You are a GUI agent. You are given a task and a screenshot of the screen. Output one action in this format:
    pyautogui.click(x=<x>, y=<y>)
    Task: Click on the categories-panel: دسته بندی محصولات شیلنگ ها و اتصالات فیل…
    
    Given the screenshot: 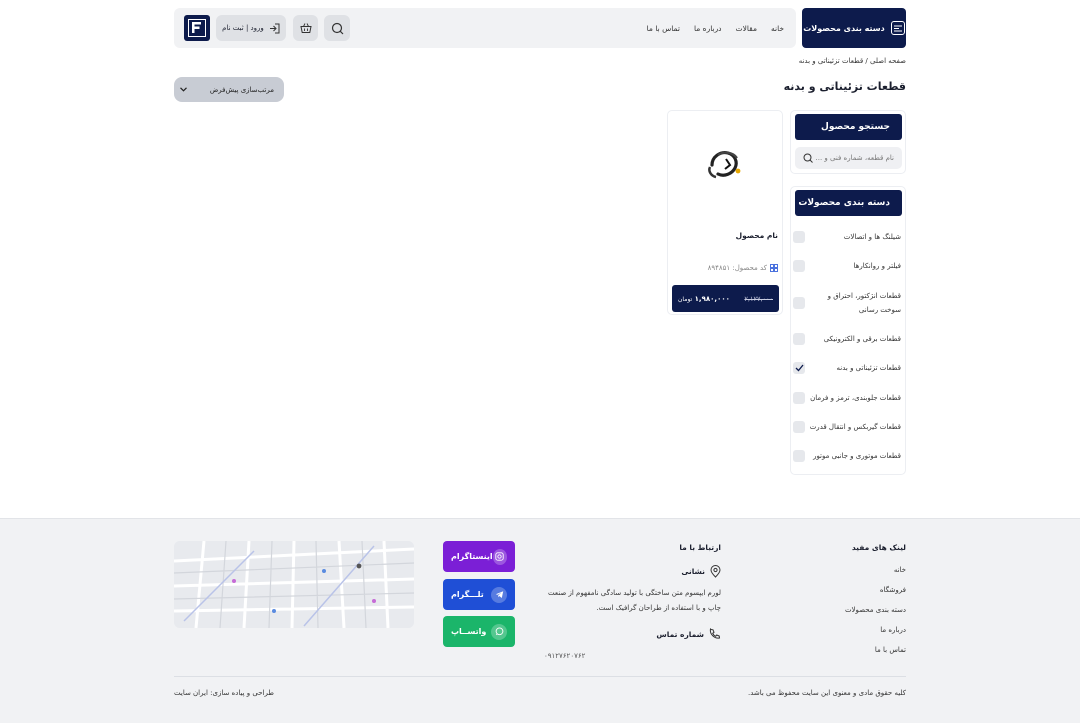 What is the action you would take?
    pyautogui.click(x=848, y=330)
    